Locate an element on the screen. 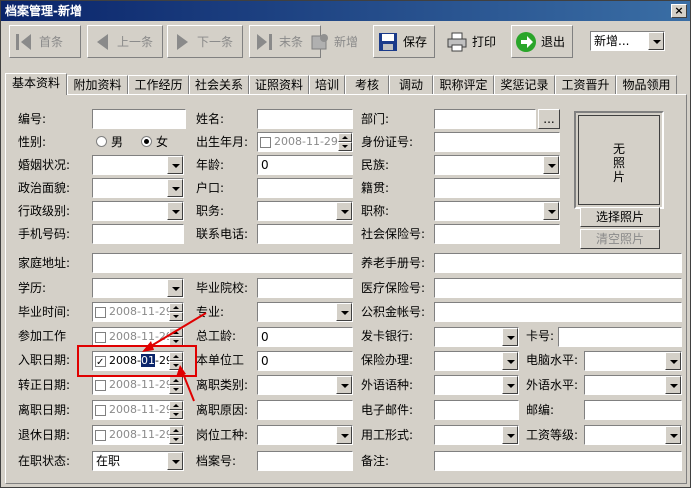 The image size is (691, 488). tab-additional: 附加资料 is located at coordinates (97, 85).